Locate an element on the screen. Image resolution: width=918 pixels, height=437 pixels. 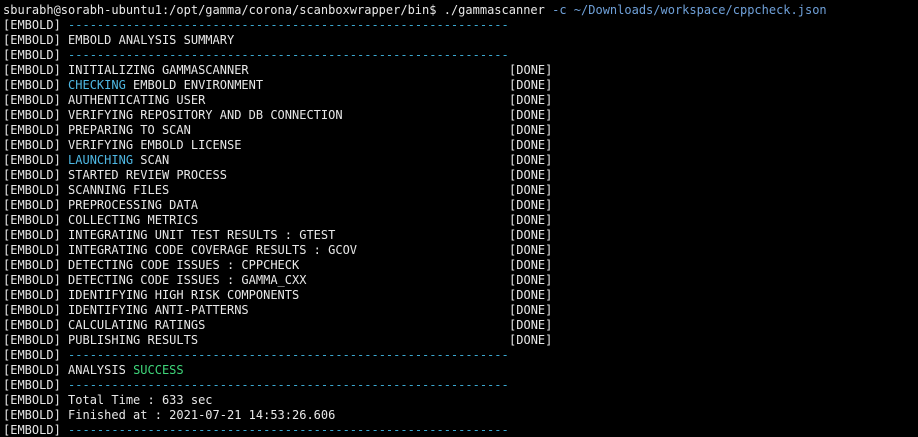
step-row: [EMBOLD] PUBLISHING RESULTS [DONE] is located at coordinates (460, 340).